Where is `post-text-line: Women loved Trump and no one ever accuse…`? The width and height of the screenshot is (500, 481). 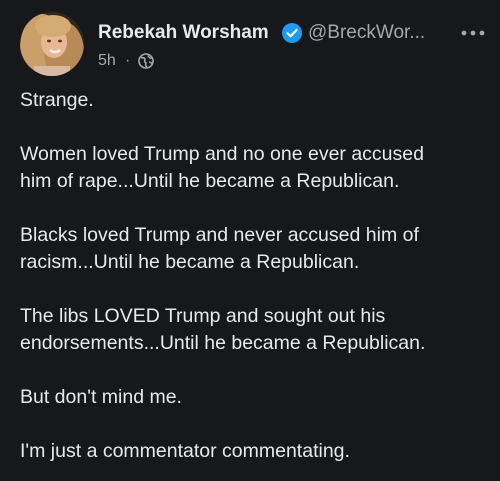
post-text-line: Women loved Trump and no one ever accuse… is located at coordinates (222, 154).